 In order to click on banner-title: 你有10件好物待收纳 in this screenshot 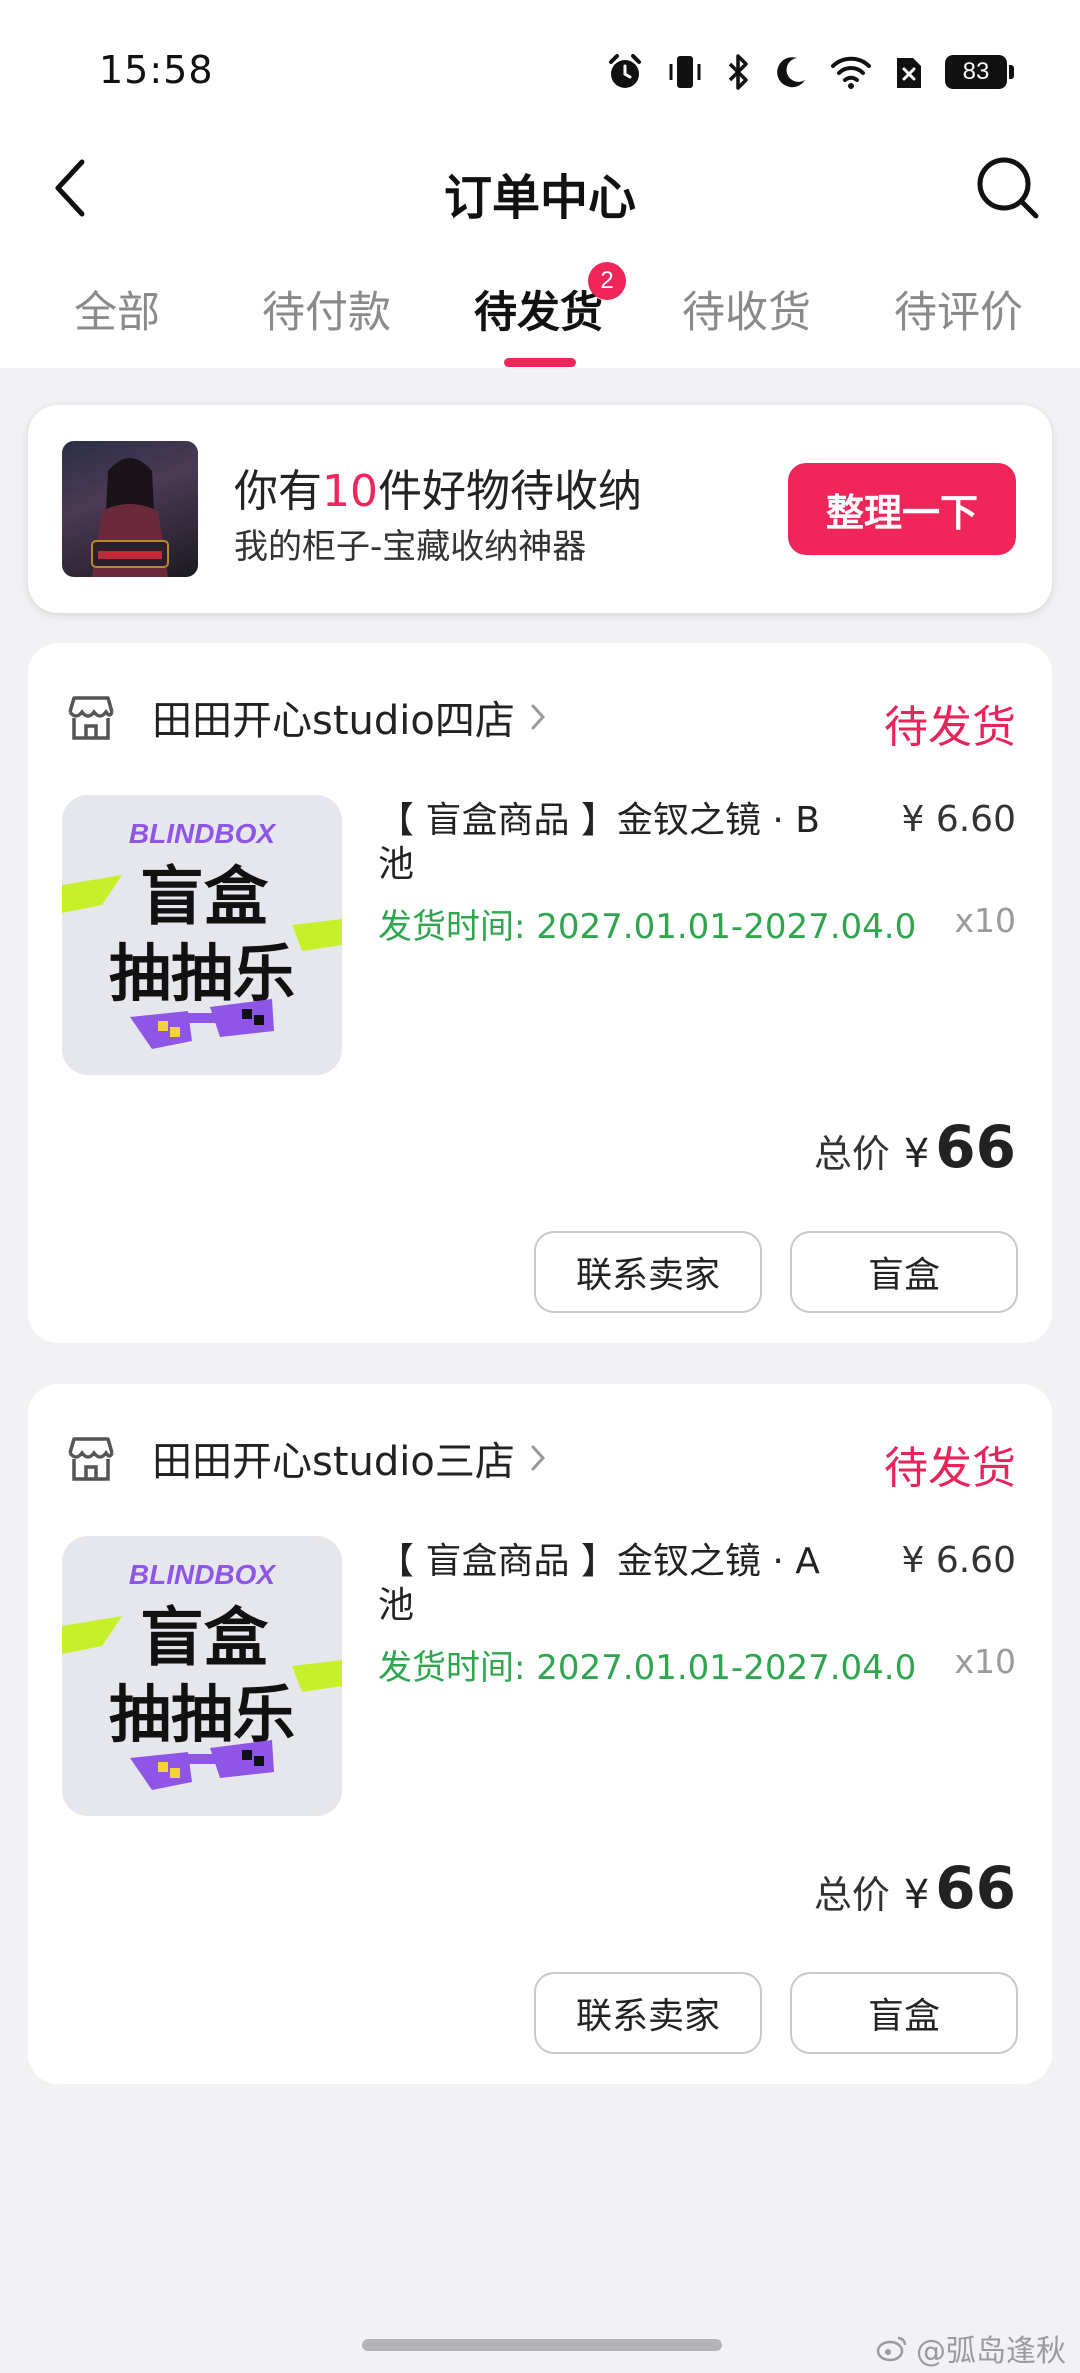, I will do `click(438, 491)`.